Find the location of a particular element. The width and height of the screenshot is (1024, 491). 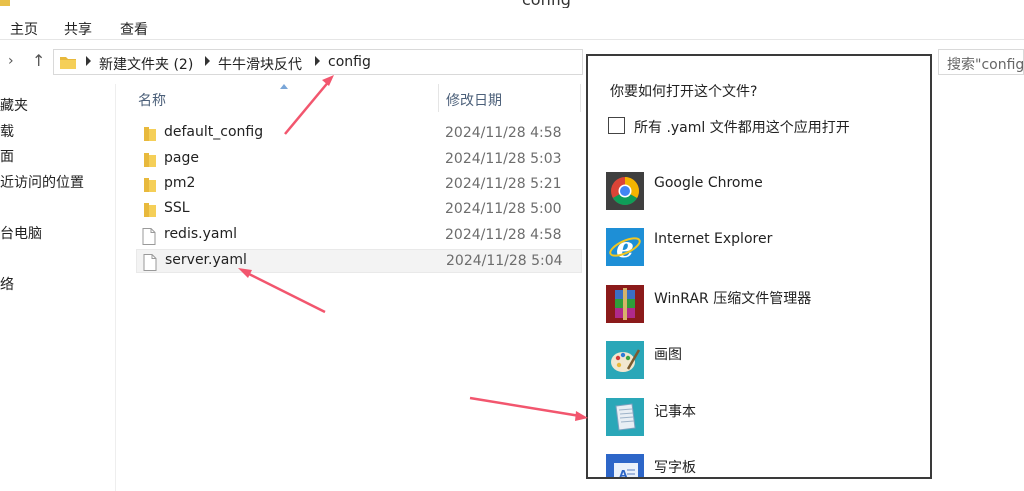

app-option-winrar: WinRAR 压缩文件管理器 is located at coordinates (766, 307).